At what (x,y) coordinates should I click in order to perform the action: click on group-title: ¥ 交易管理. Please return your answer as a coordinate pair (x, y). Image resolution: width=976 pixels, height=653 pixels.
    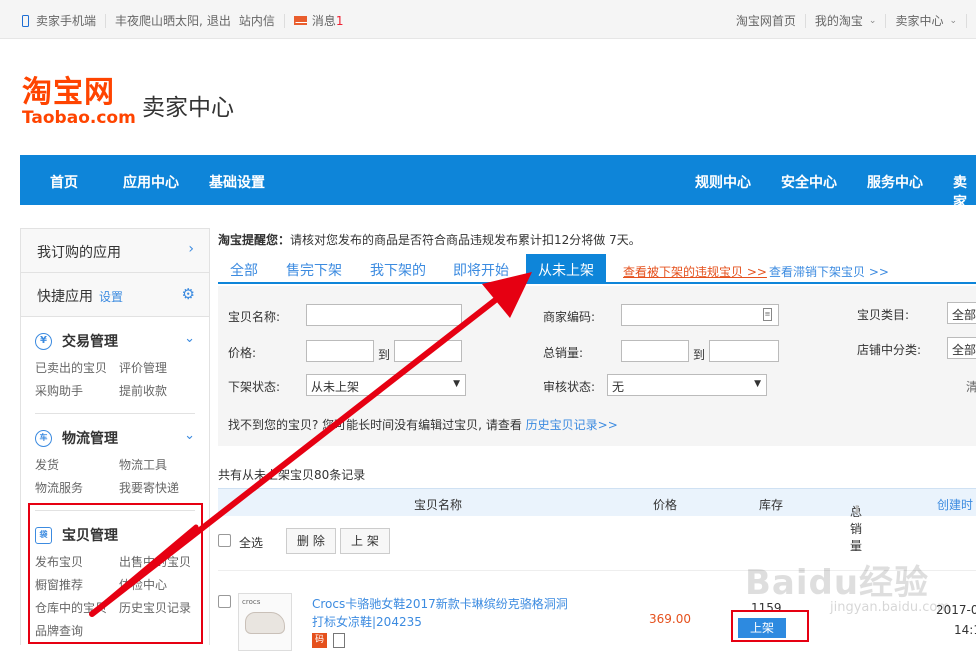
    Looking at the image, I should click on (115, 334).